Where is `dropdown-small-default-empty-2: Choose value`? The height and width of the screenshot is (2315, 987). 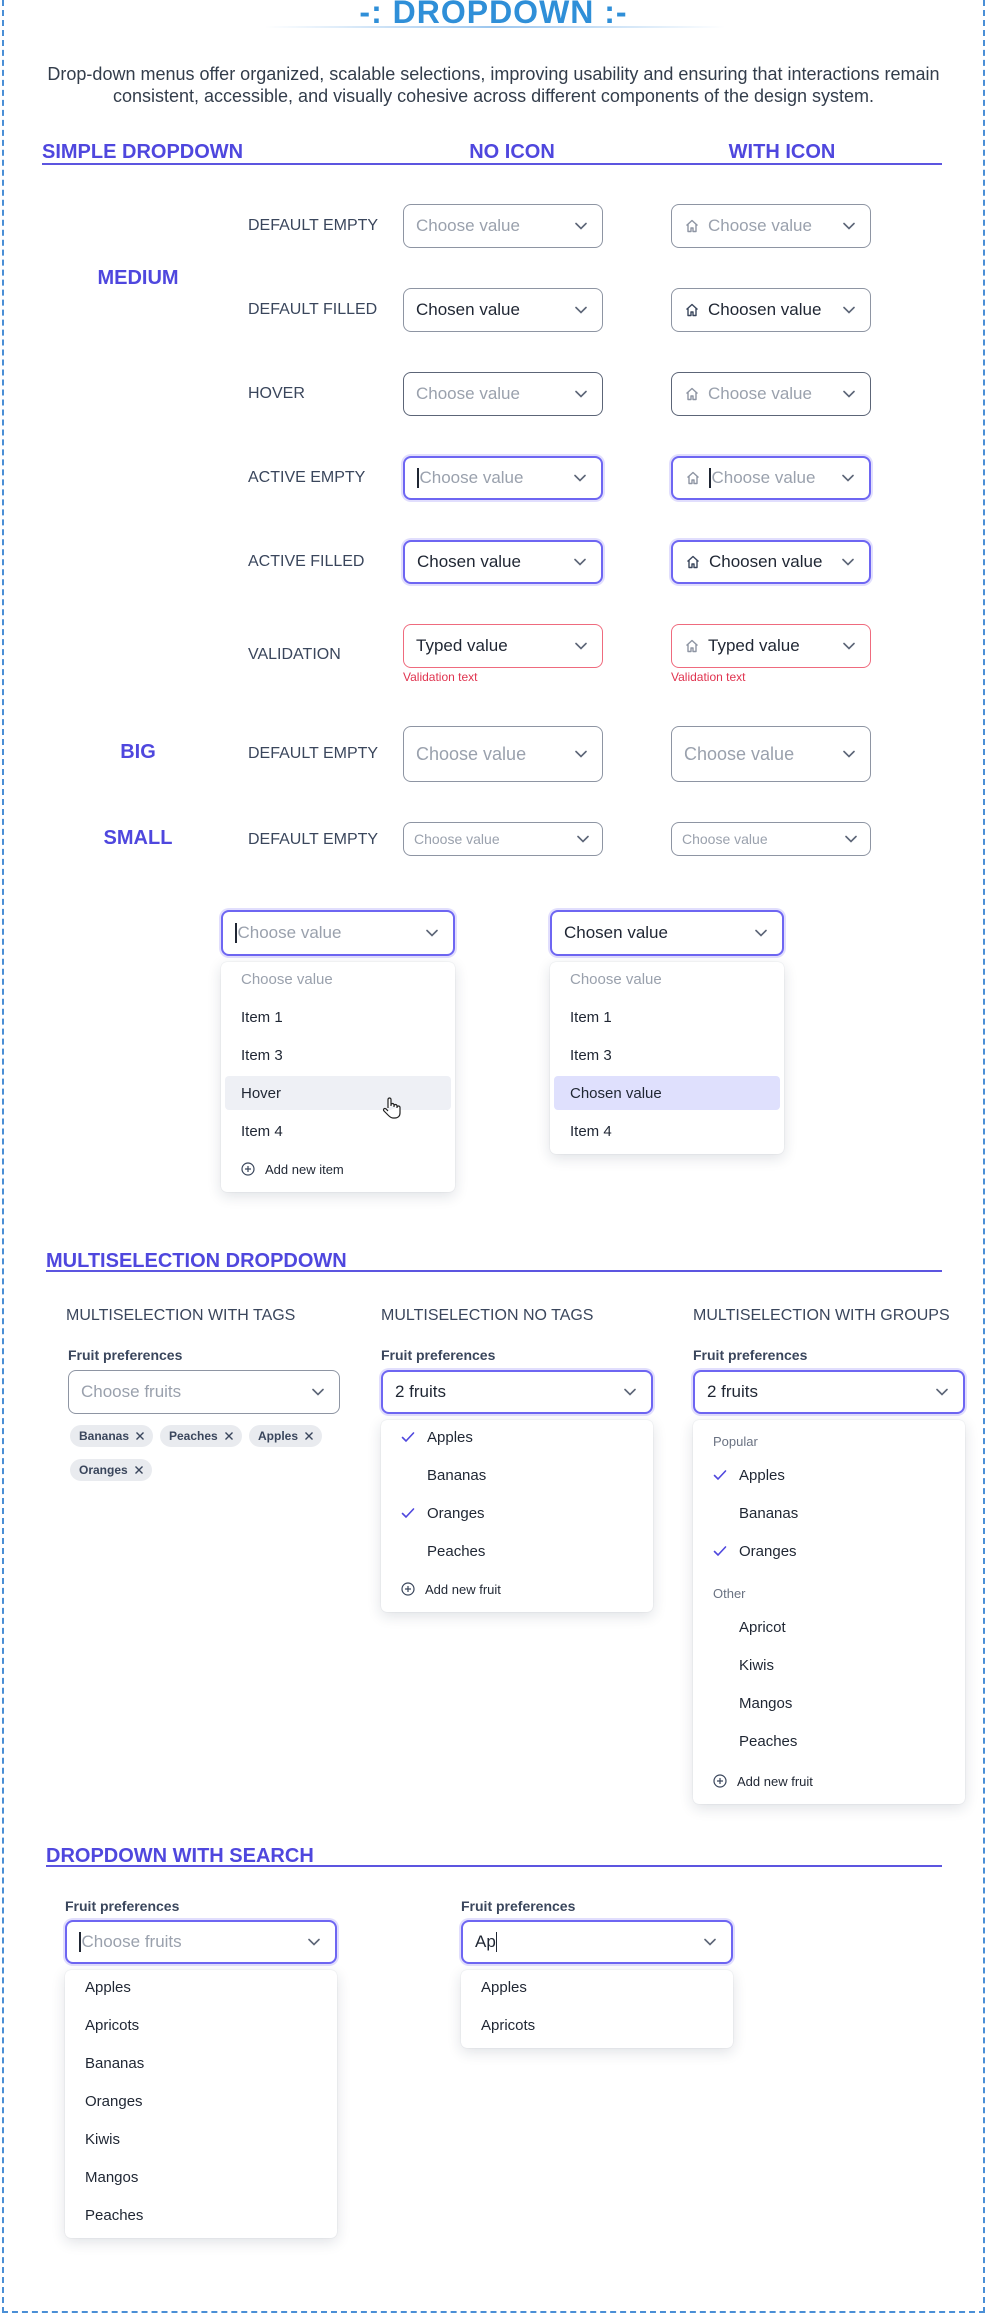
dropdown-small-default-empty-2: Choose value is located at coordinates (771, 839).